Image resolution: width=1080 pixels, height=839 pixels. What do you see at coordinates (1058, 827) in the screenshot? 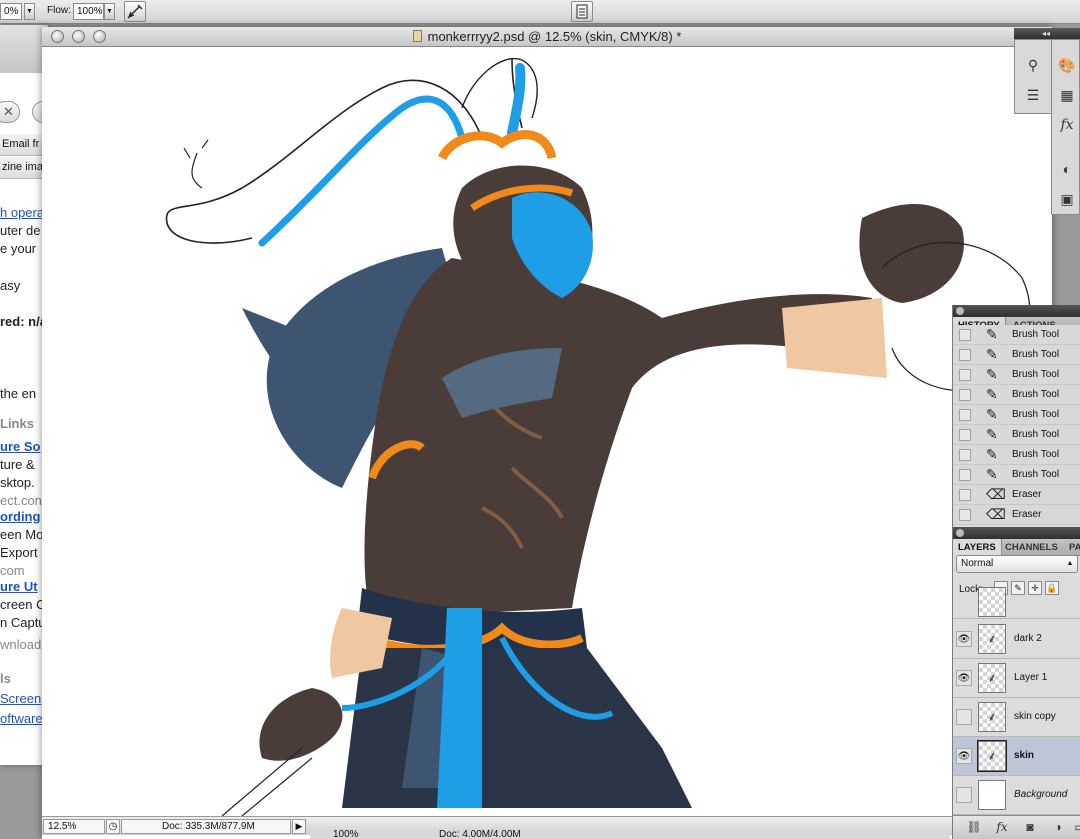
I see `adjustment-layer-icon: ◑` at bounding box center [1058, 827].